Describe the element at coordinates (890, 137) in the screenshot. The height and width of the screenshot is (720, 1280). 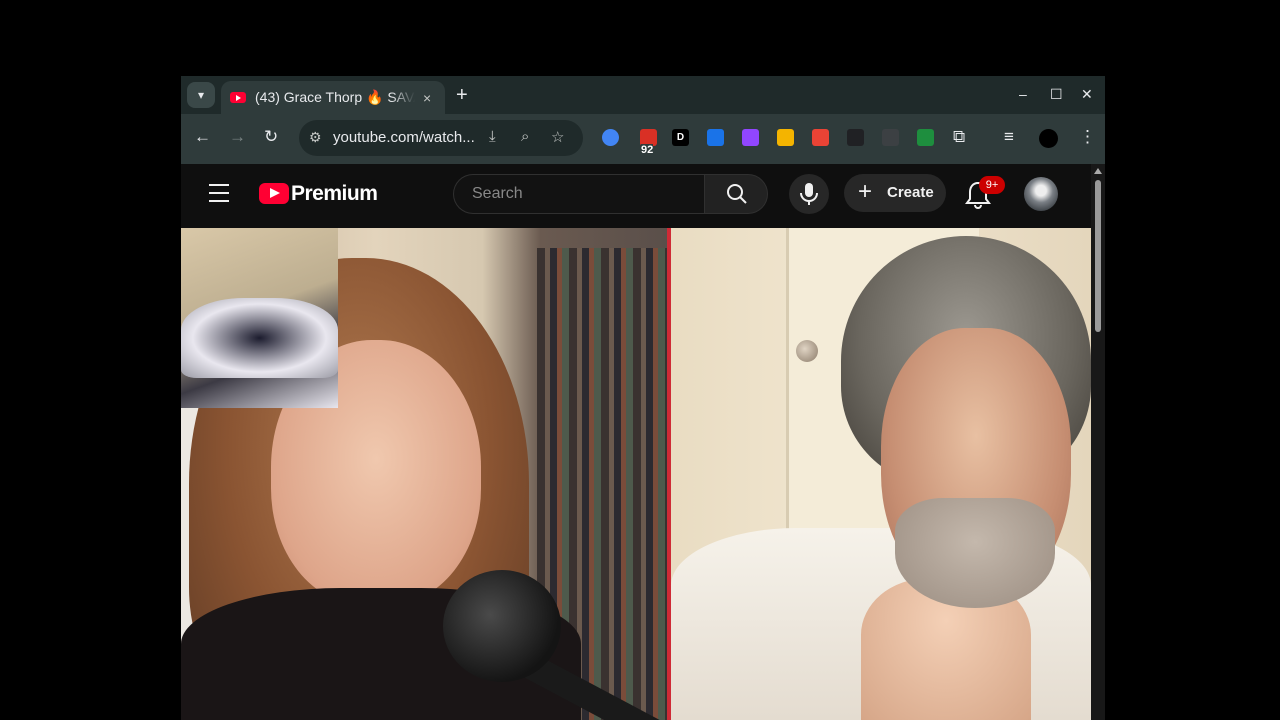
I see `camera-extension-icon` at that location.